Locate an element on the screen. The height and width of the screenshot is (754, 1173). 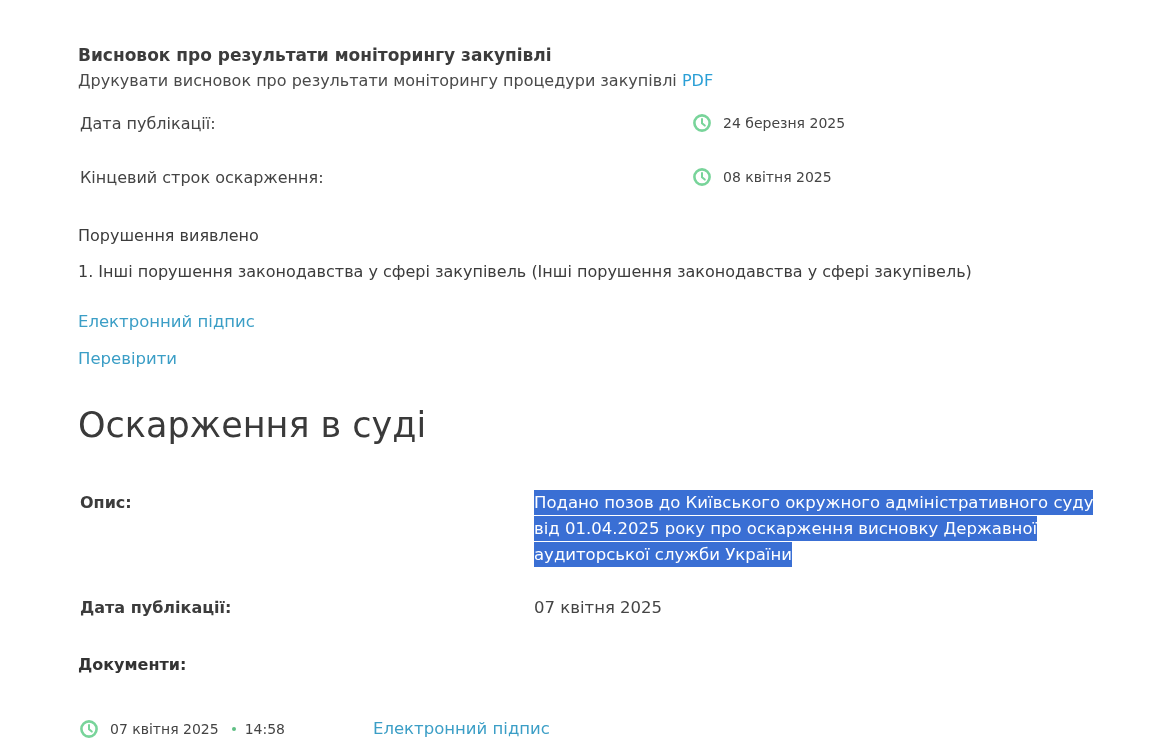
pdf-link: PDF is located at coordinates (697, 80).